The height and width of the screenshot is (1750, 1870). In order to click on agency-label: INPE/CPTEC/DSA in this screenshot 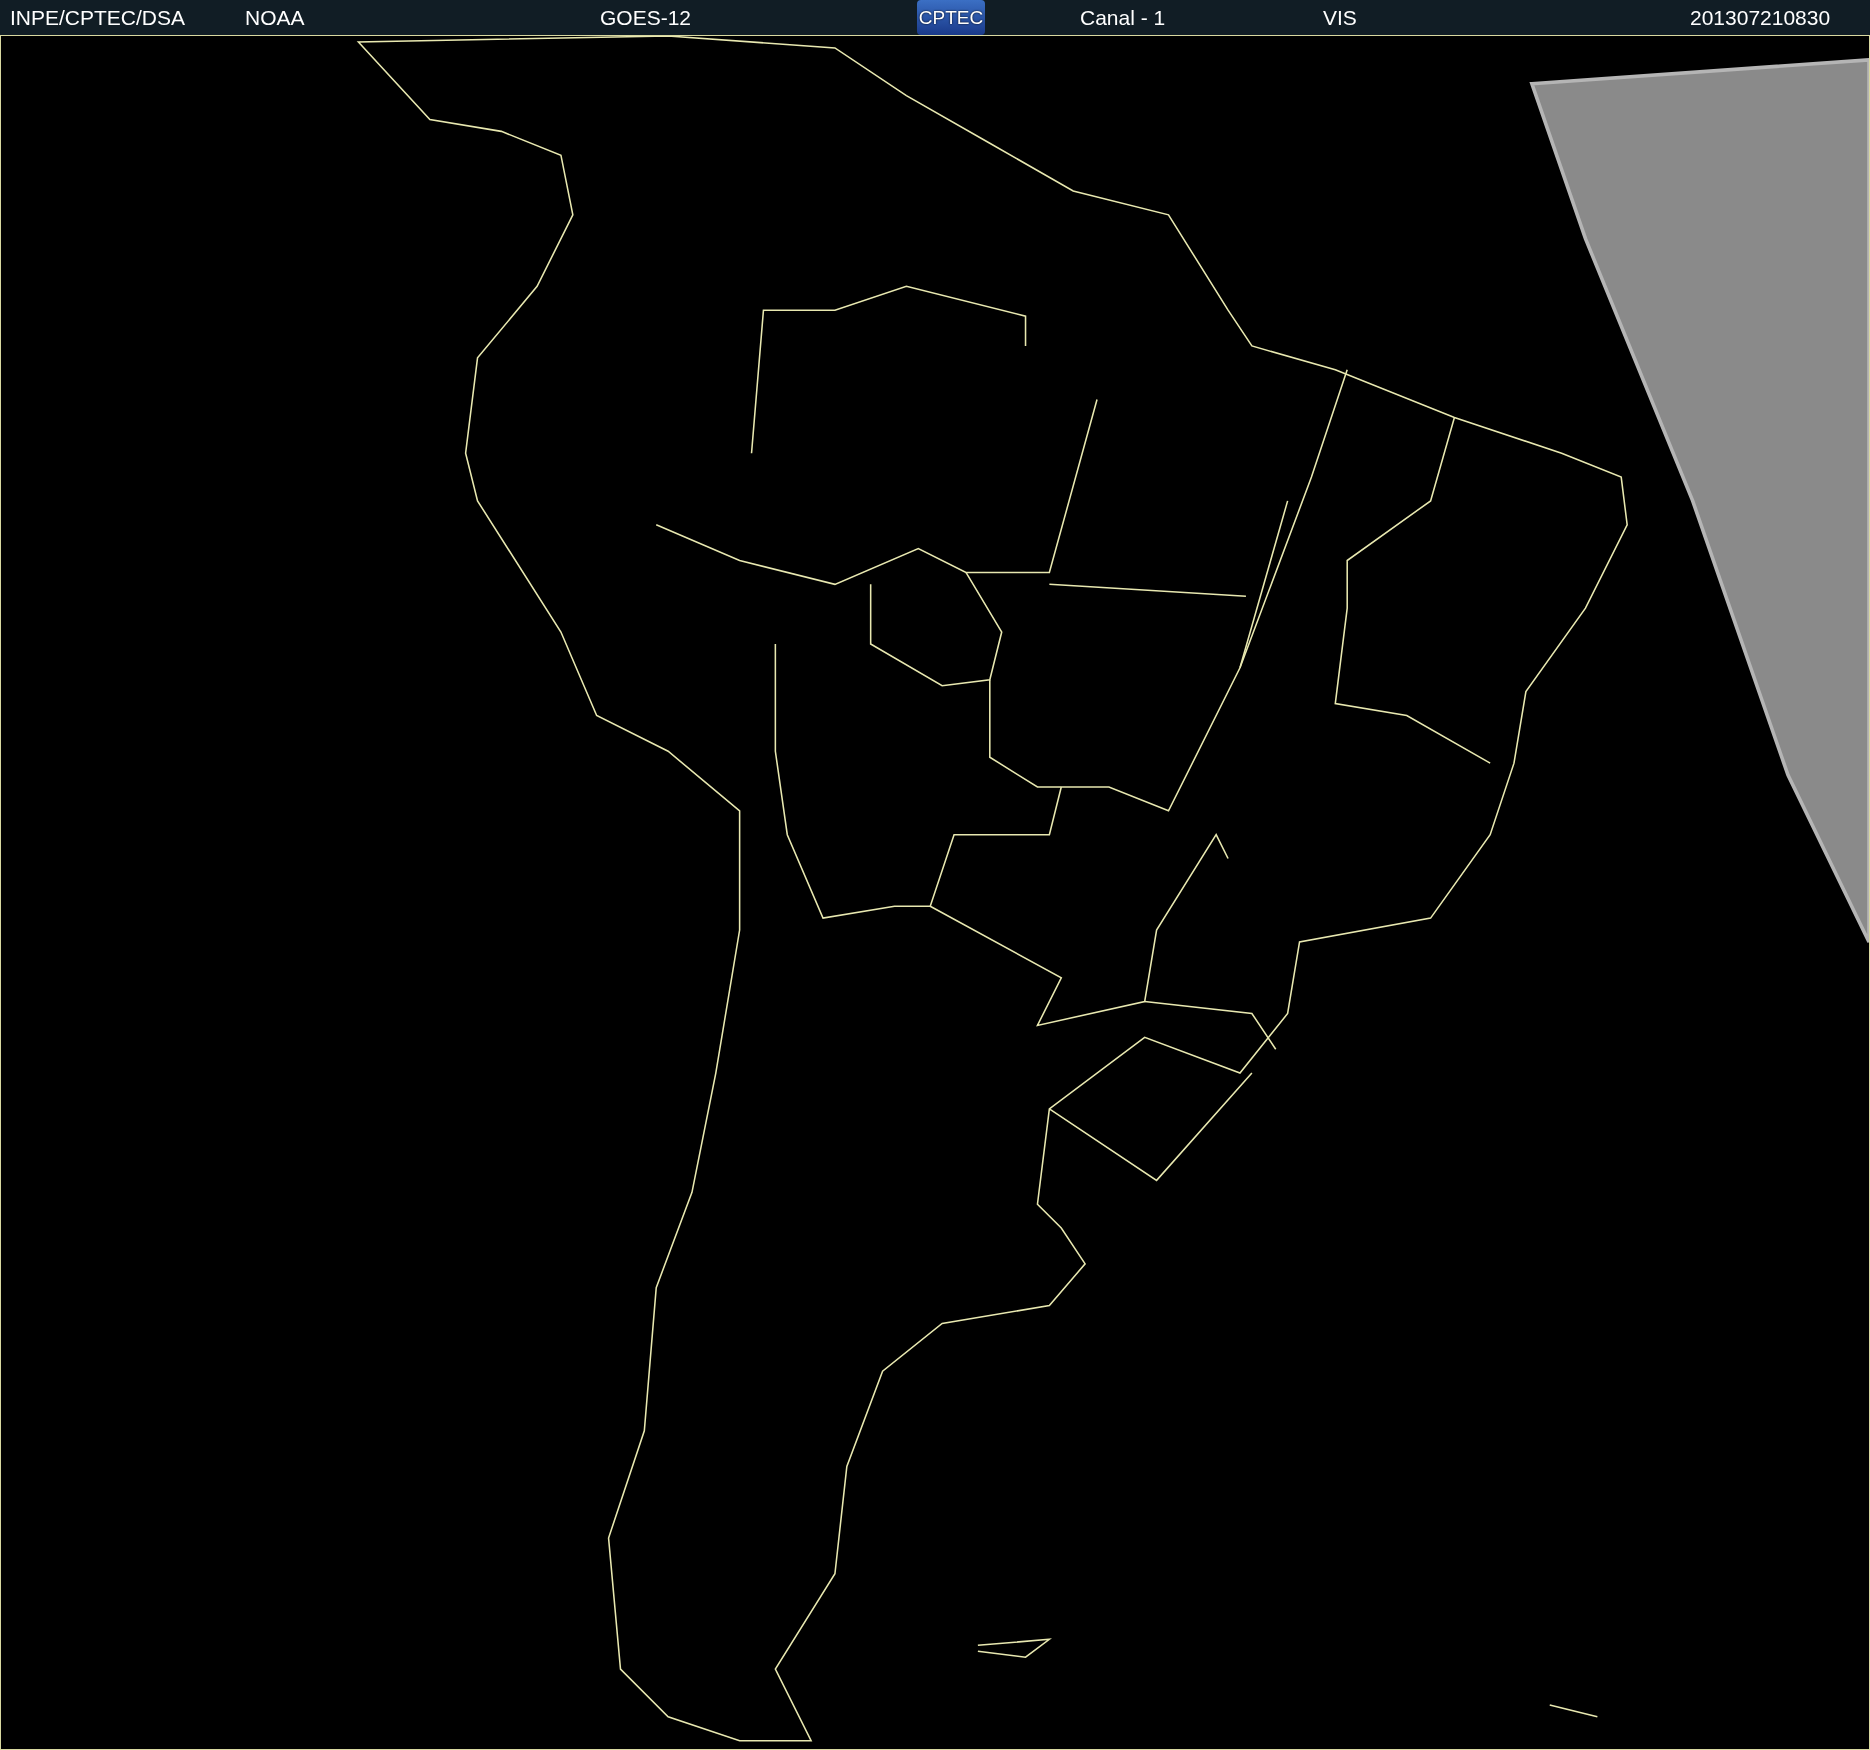, I will do `click(98, 18)`.